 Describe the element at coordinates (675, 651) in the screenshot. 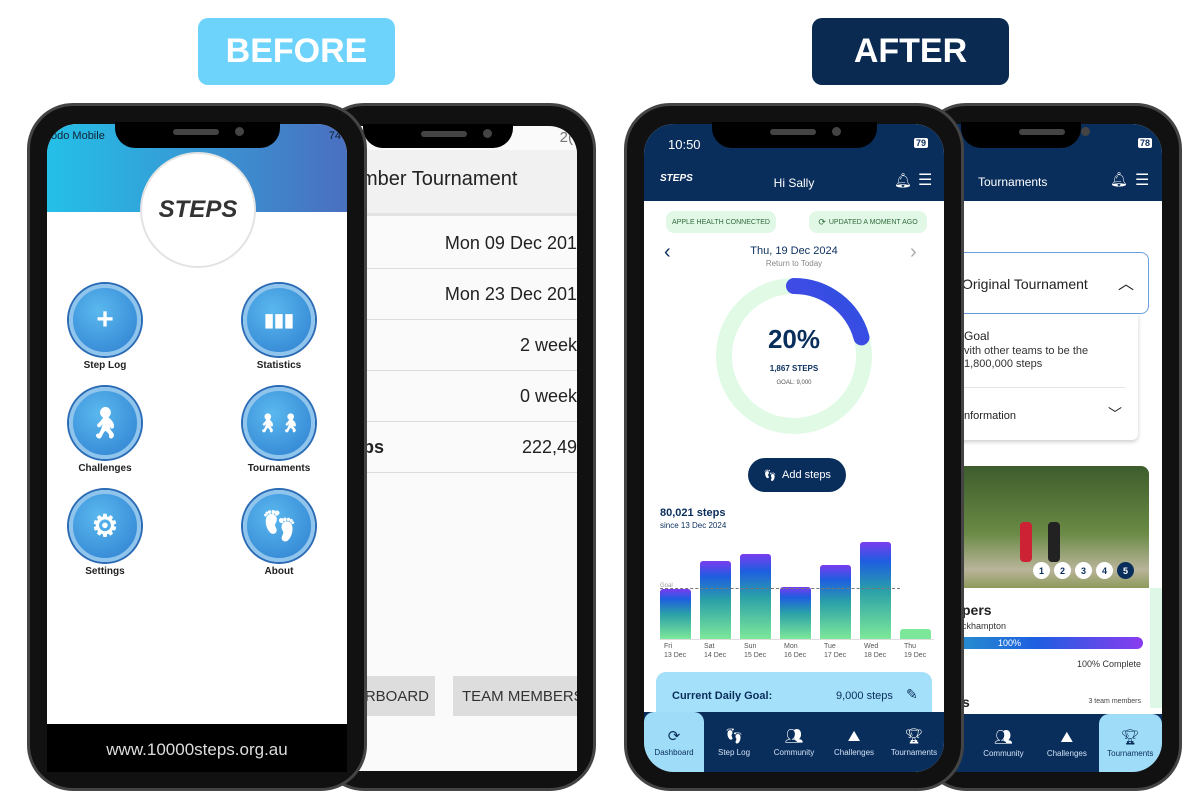

I see `x-tick-label: Fri 13 Dec` at that location.